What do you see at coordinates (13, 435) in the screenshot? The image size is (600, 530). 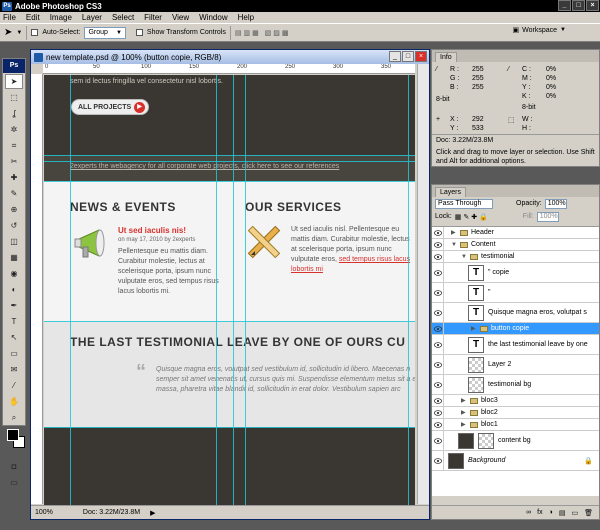 I see `foreground-color-swatch` at bounding box center [13, 435].